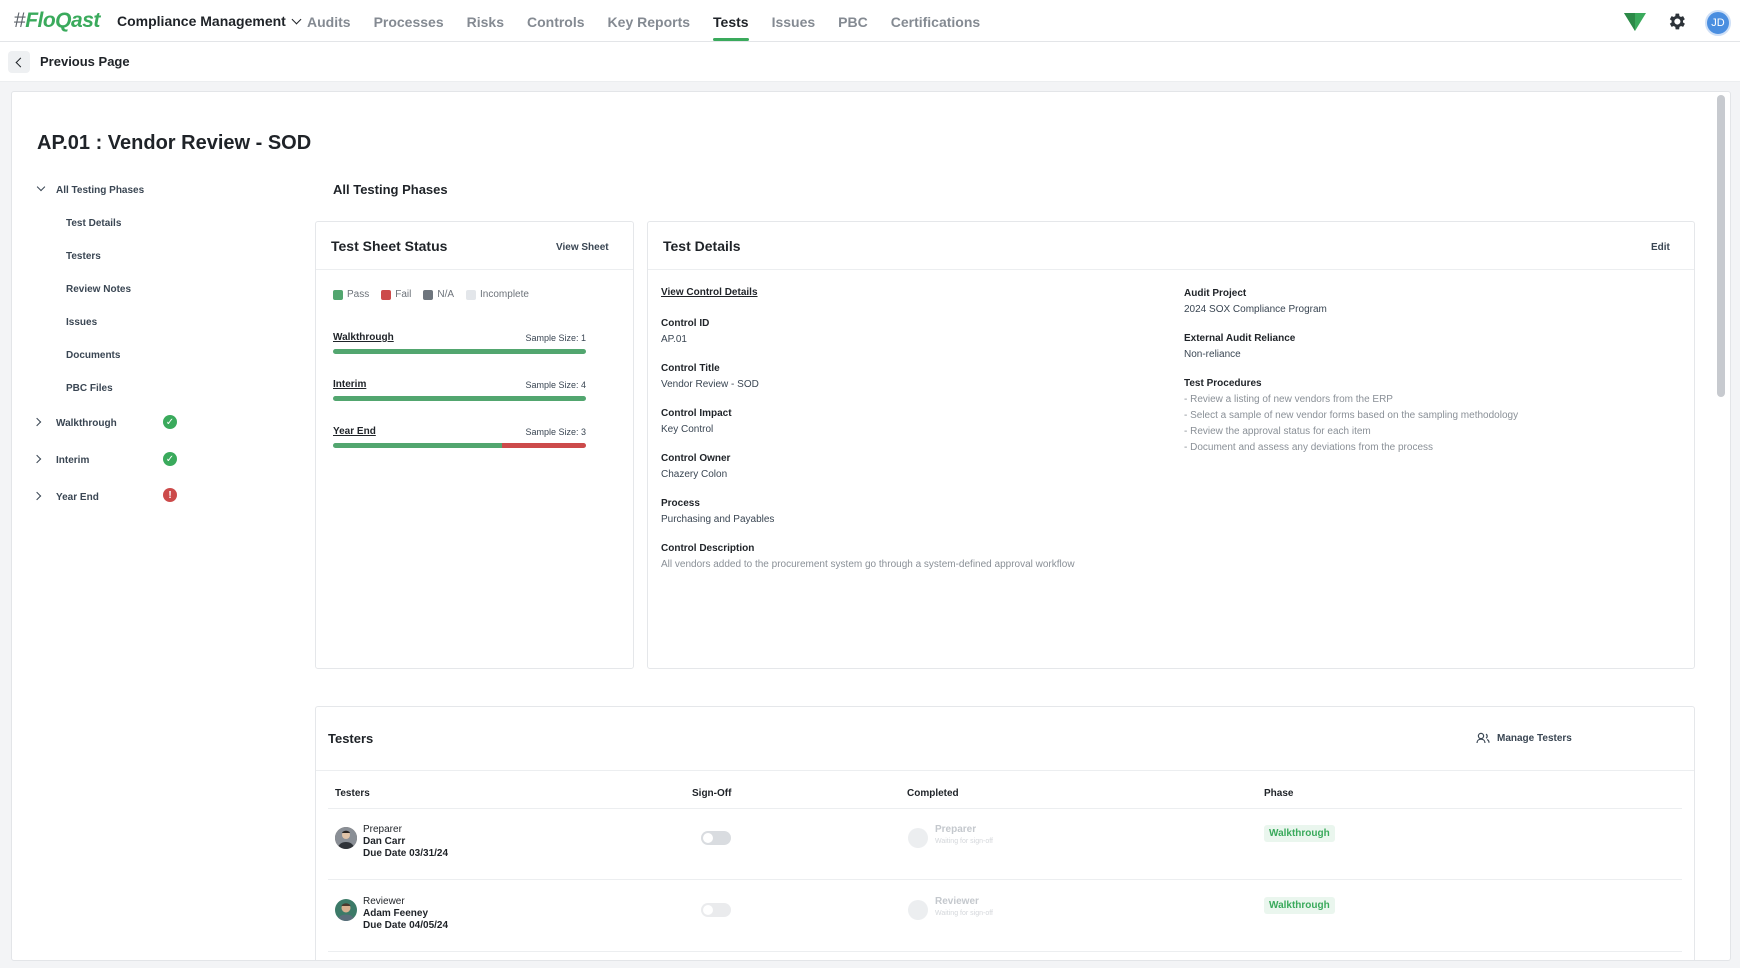 The image size is (1740, 968). What do you see at coordinates (696, 413) in the screenshot?
I see `detail-label: Control Impact` at bounding box center [696, 413].